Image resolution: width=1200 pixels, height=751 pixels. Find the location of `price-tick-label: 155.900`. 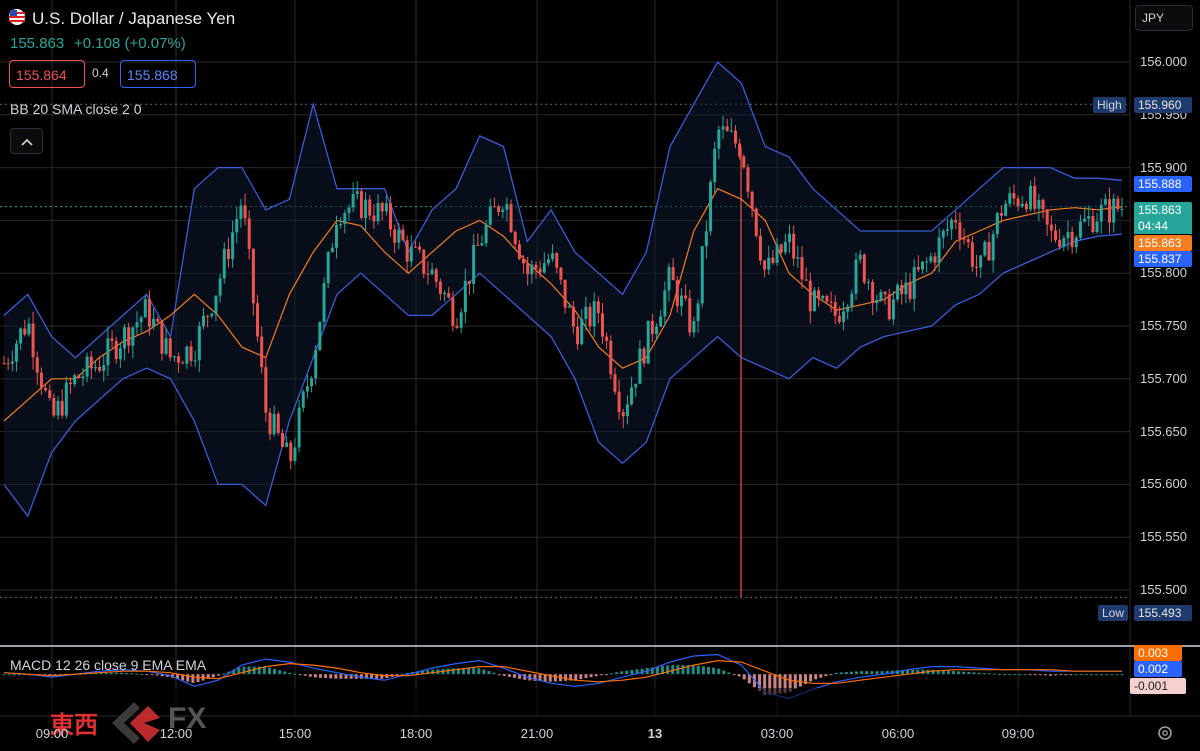

price-tick-label: 155.900 is located at coordinates (1163, 167).